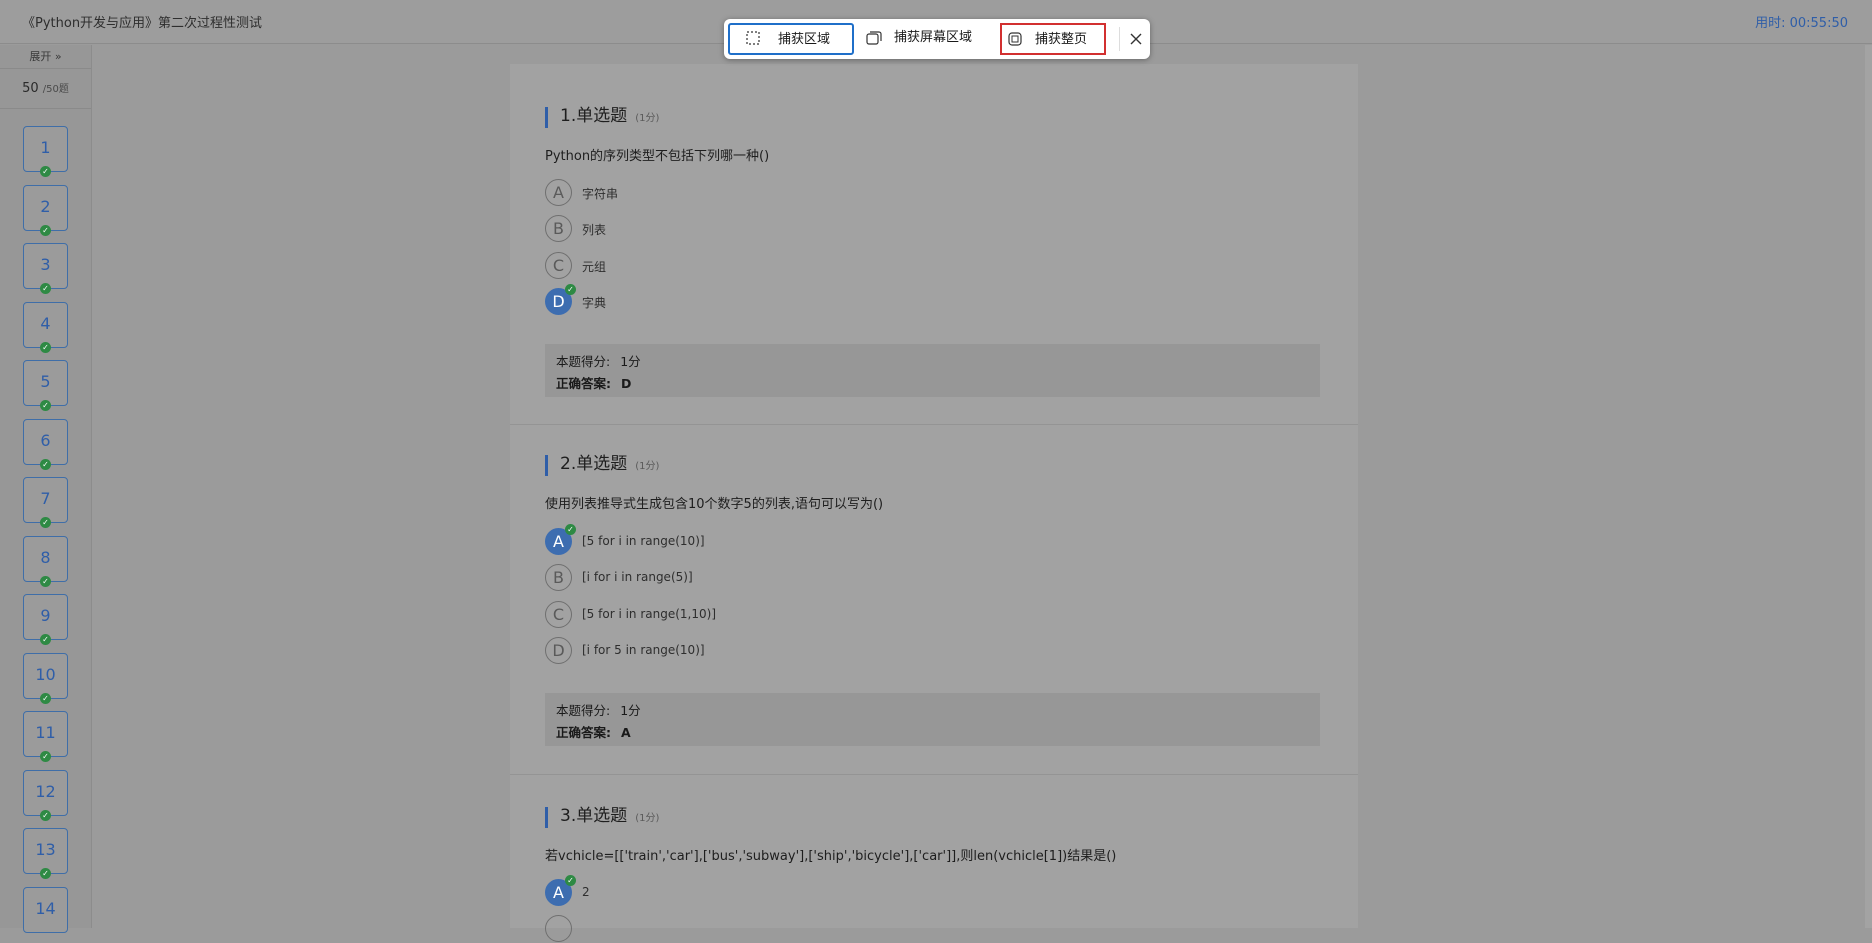 The height and width of the screenshot is (943, 1872). I want to click on question-nav-button: 5 ✓, so click(45, 385).